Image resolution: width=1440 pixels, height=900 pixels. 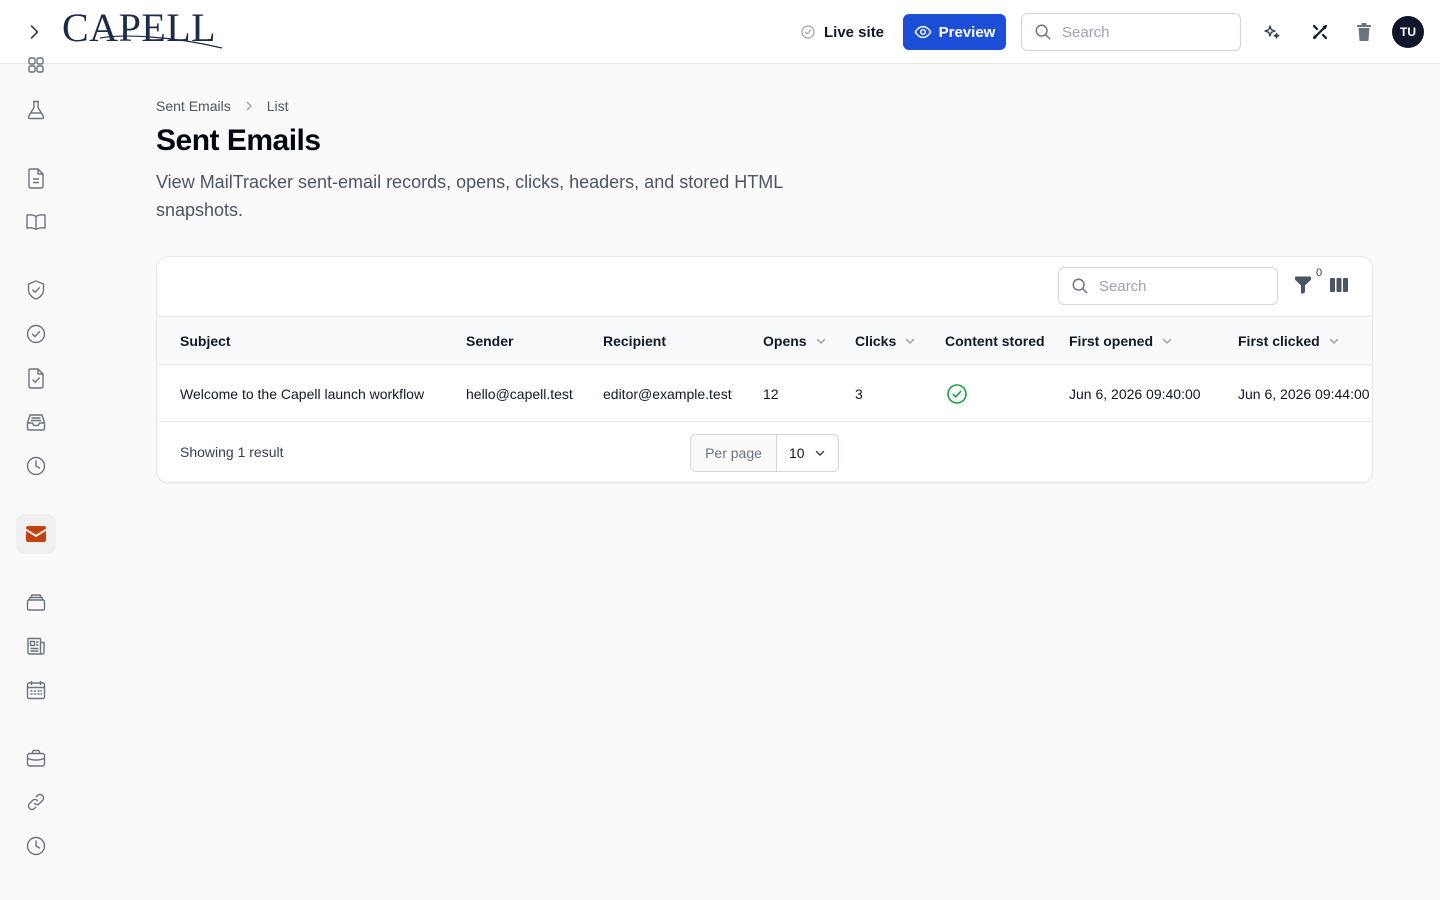 I want to click on sidebar-item-experiments, so click(x=36, y=110).